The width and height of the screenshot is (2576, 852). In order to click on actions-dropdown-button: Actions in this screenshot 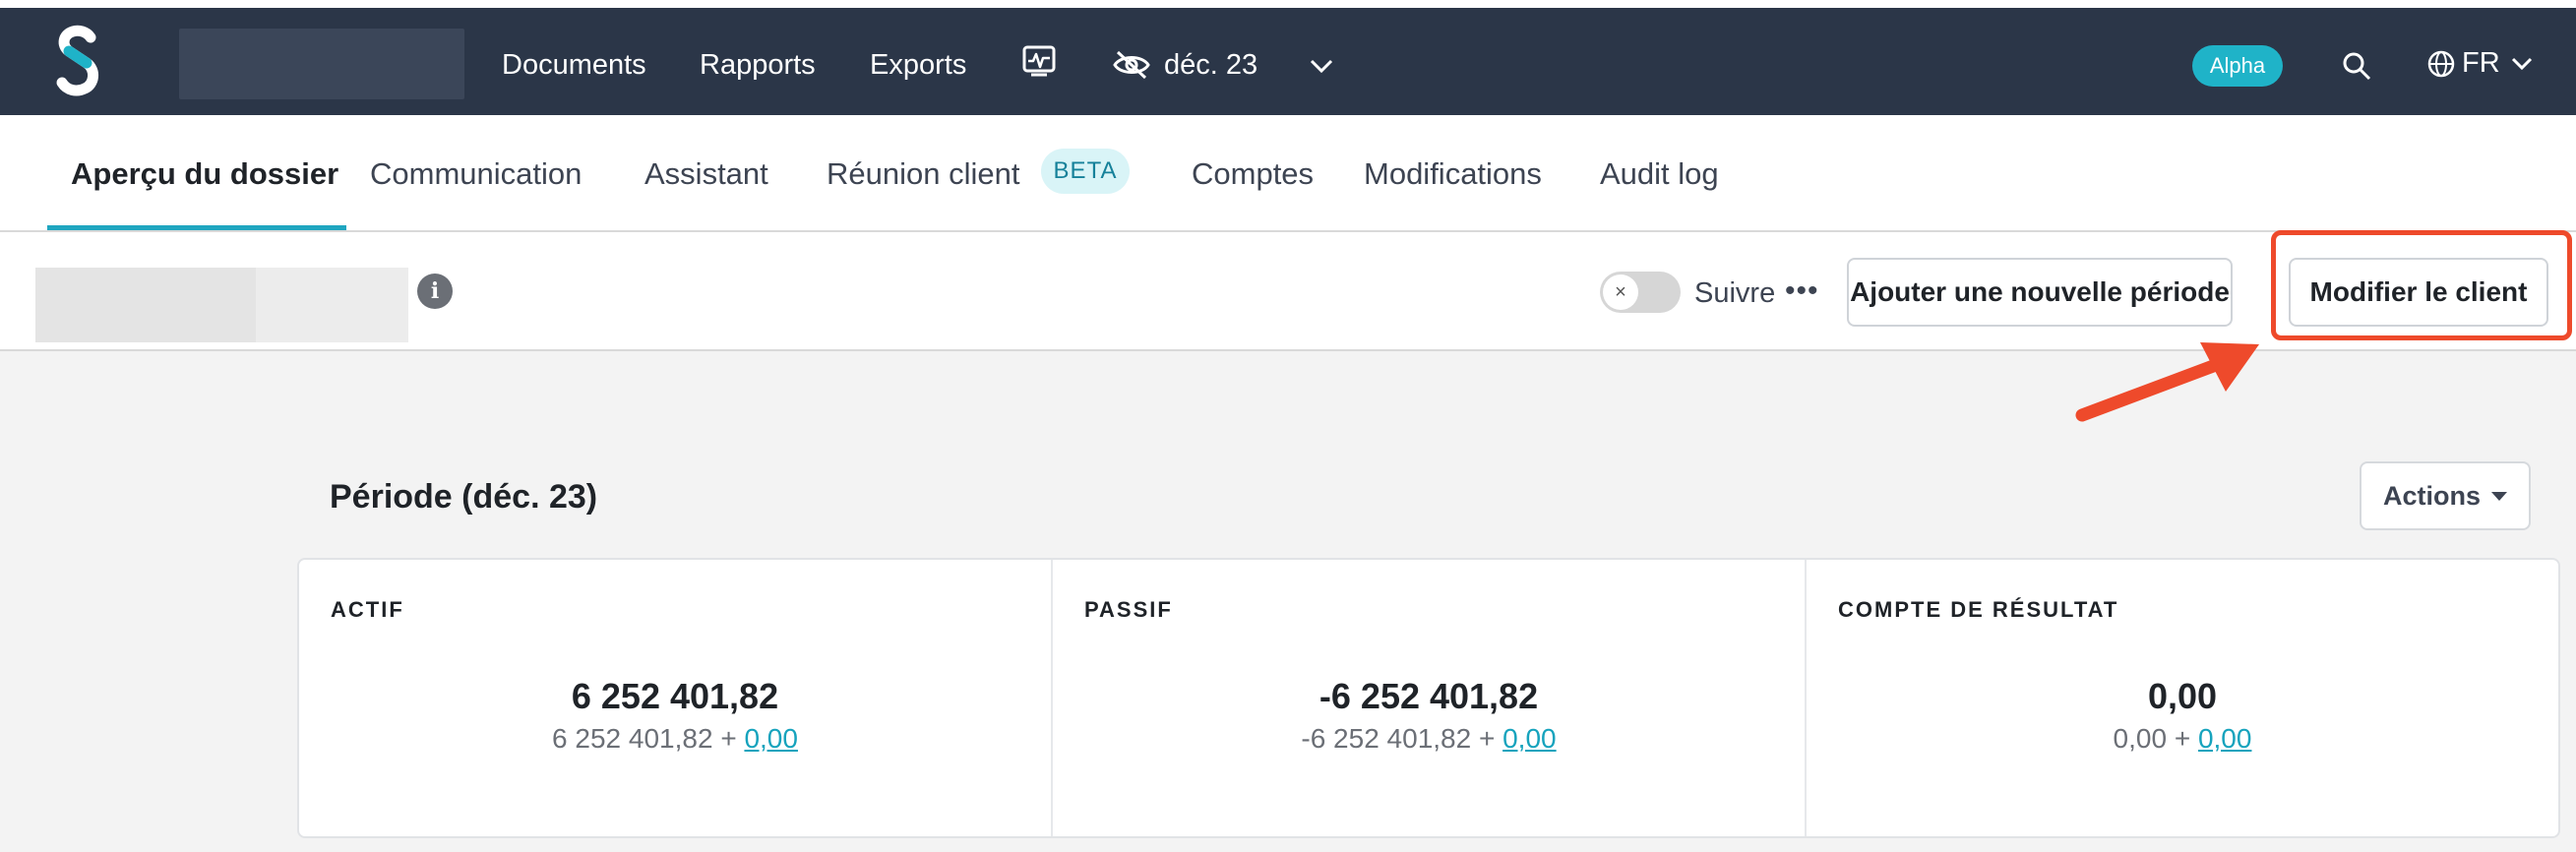, I will do `click(2445, 495)`.